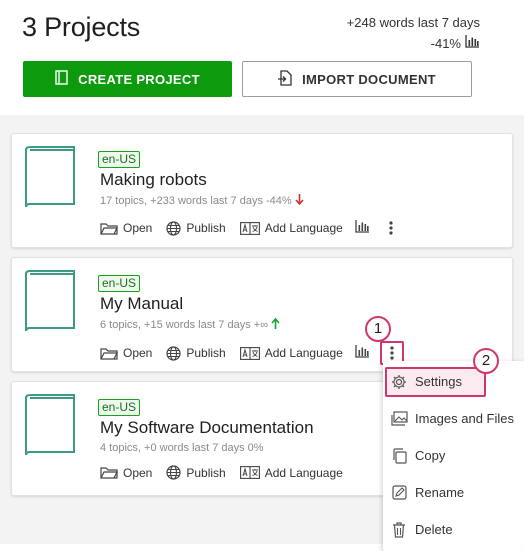  What do you see at coordinates (153, 180) in the screenshot?
I see `project-name: Making robots` at bounding box center [153, 180].